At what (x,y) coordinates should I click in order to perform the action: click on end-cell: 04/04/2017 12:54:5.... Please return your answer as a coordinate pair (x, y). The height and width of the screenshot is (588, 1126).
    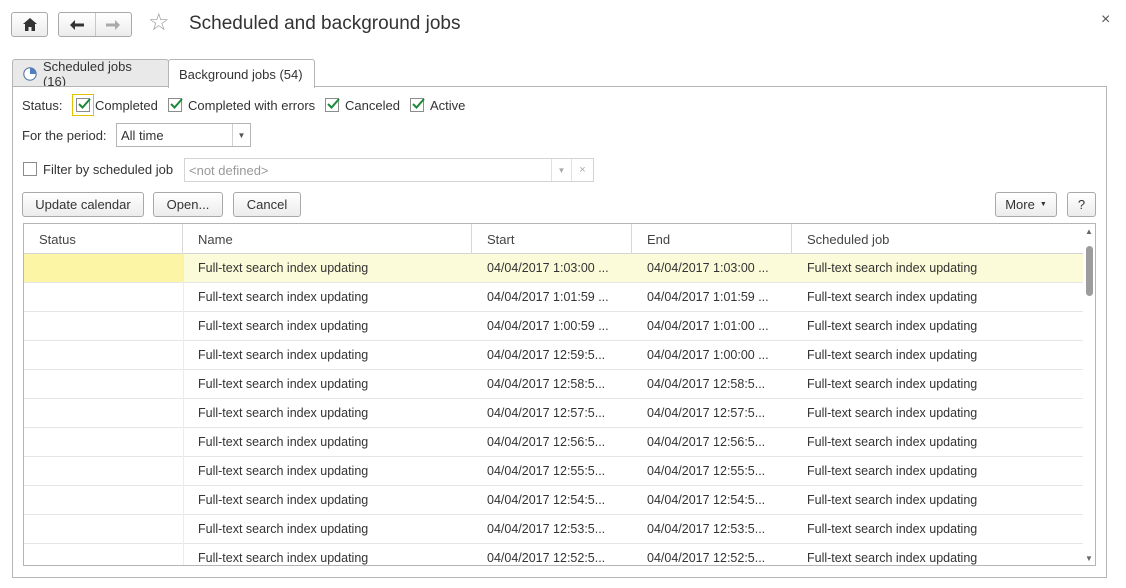
    Looking at the image, I should click on (712, 500).